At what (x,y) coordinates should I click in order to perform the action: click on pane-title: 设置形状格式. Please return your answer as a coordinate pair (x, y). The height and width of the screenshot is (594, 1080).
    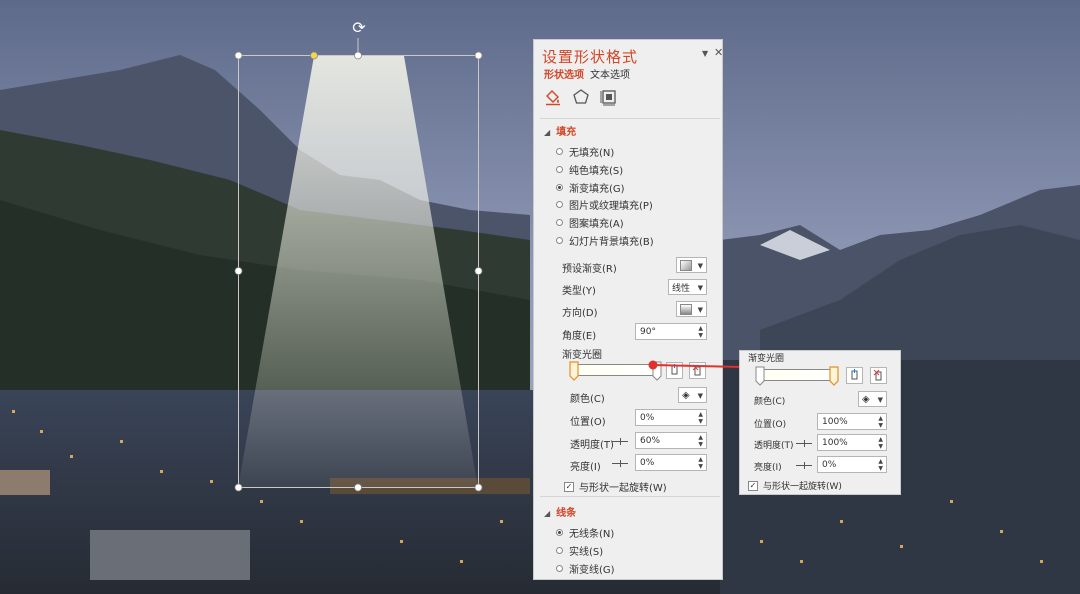
    Looking at the image, I should click on (590, 57).